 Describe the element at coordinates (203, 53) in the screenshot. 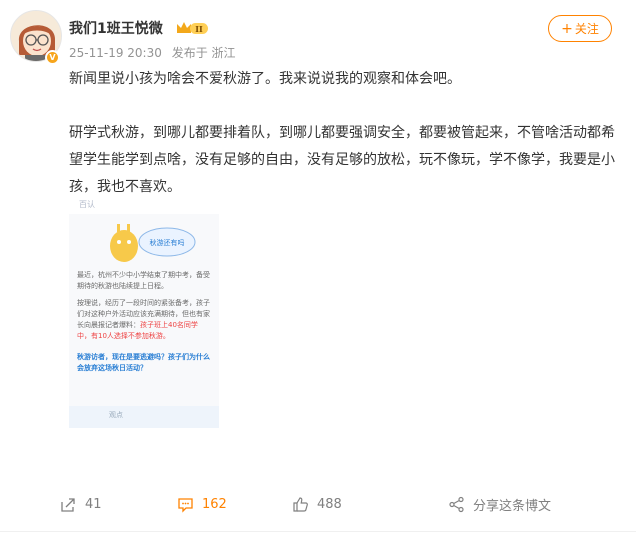

I see `post-source: 发布于 浙江` at that location.